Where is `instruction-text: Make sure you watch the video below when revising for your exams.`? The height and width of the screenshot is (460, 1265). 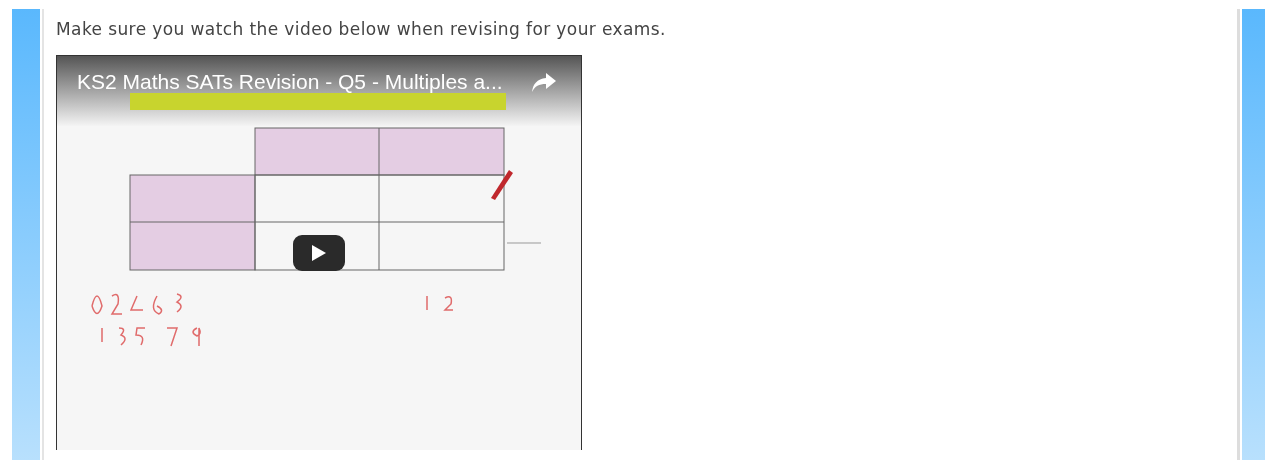
instruction-text: Make sure you watch the video below when revising for your exams. is located at coordinates (361, 29).